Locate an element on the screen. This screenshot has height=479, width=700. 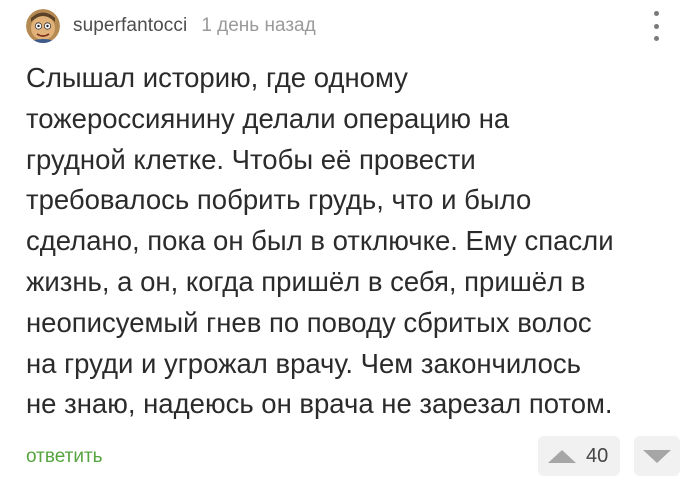
rating-count: 40 is located at coordinates (597, 455).